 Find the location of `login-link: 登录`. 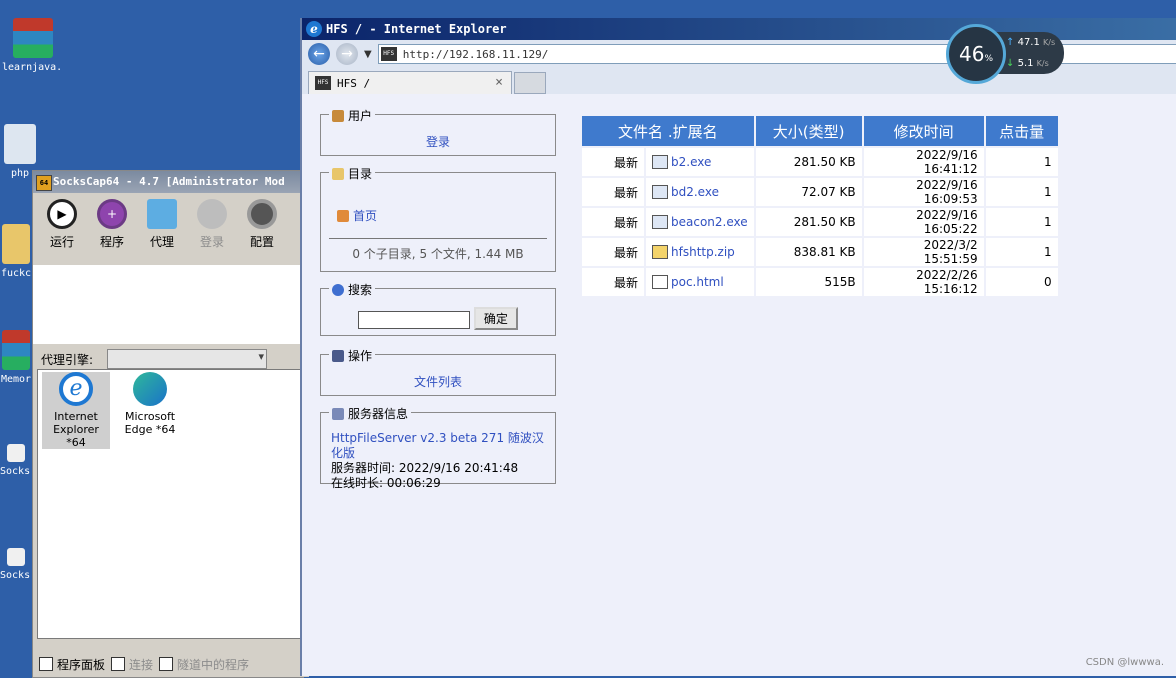

login-link: 登录 is located at coordinates (438, 142).